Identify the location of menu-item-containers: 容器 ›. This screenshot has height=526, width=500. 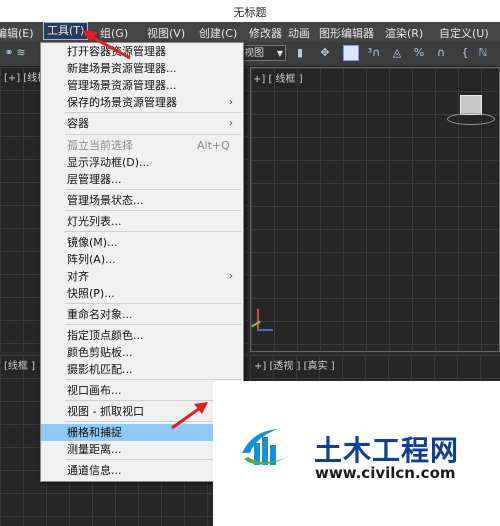
(142, 123).